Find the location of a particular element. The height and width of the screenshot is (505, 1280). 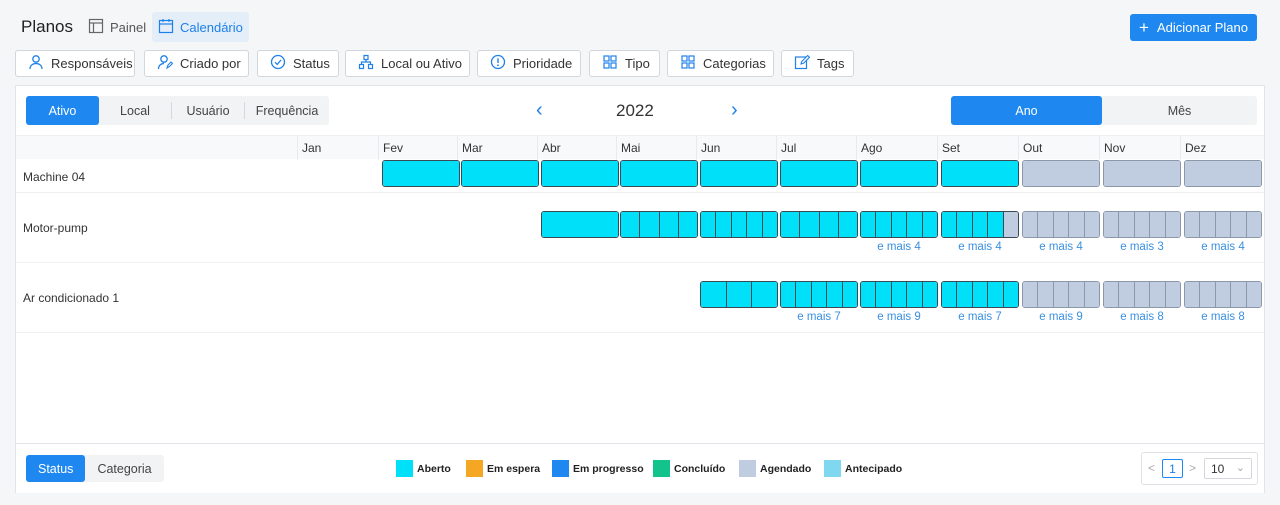

plan-block-fev is located at coordinates (421, 173).